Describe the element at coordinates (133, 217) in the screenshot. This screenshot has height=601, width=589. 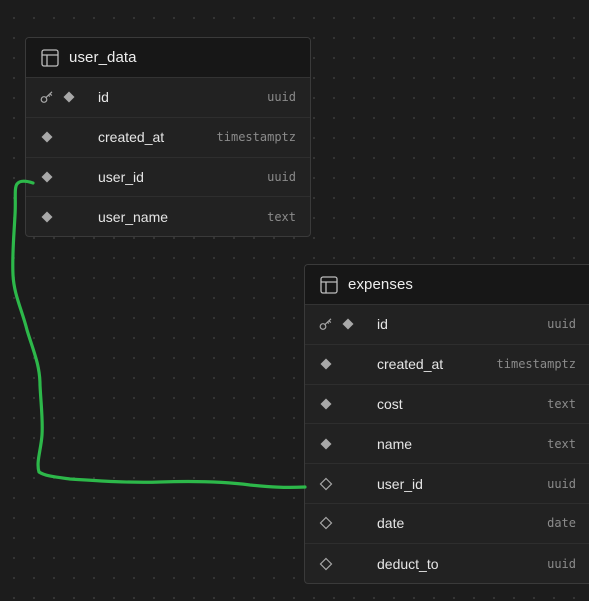
I see `column-name: user_name` at that location.